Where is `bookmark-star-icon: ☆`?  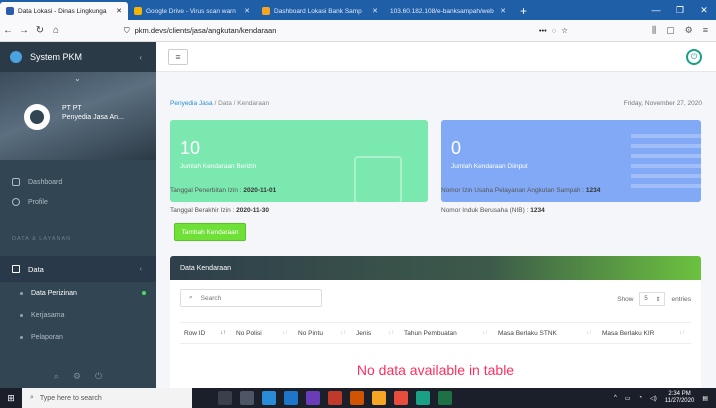 bookmark-star-icon: ☆ is located at coordinates (564, 30).